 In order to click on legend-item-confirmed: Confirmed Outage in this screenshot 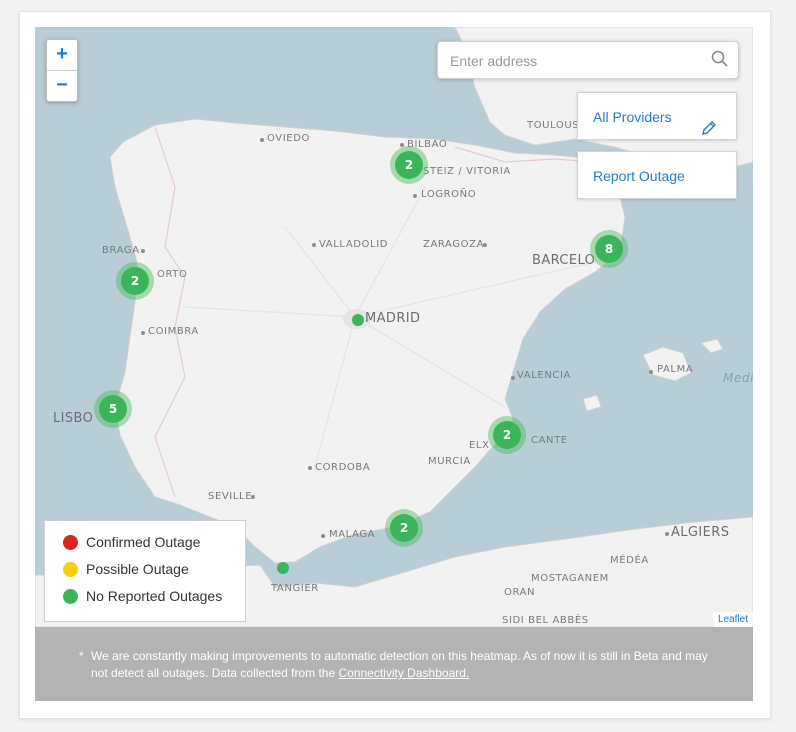, I will do `click(131, 544)`.